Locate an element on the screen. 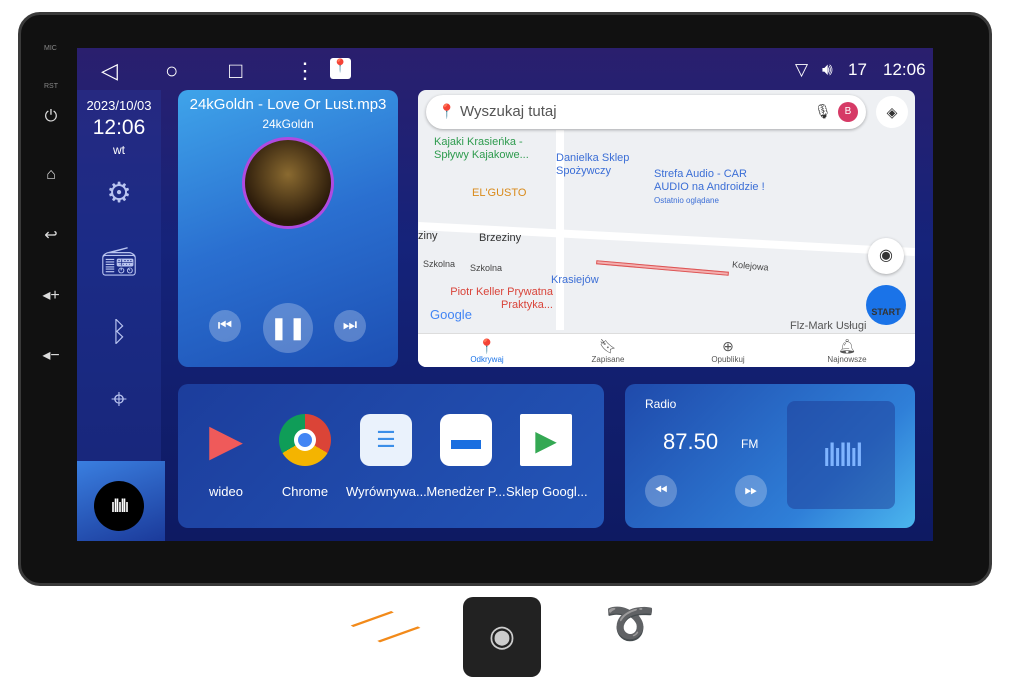  radio-band: FM is located at coordinates (750, 444).